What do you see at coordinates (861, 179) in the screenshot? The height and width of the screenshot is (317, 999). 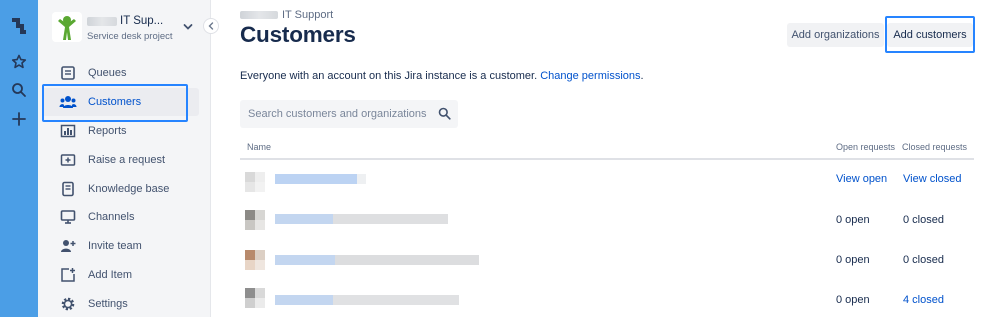 I see `open-requests-link: View open` at bounding box center [861, 179].